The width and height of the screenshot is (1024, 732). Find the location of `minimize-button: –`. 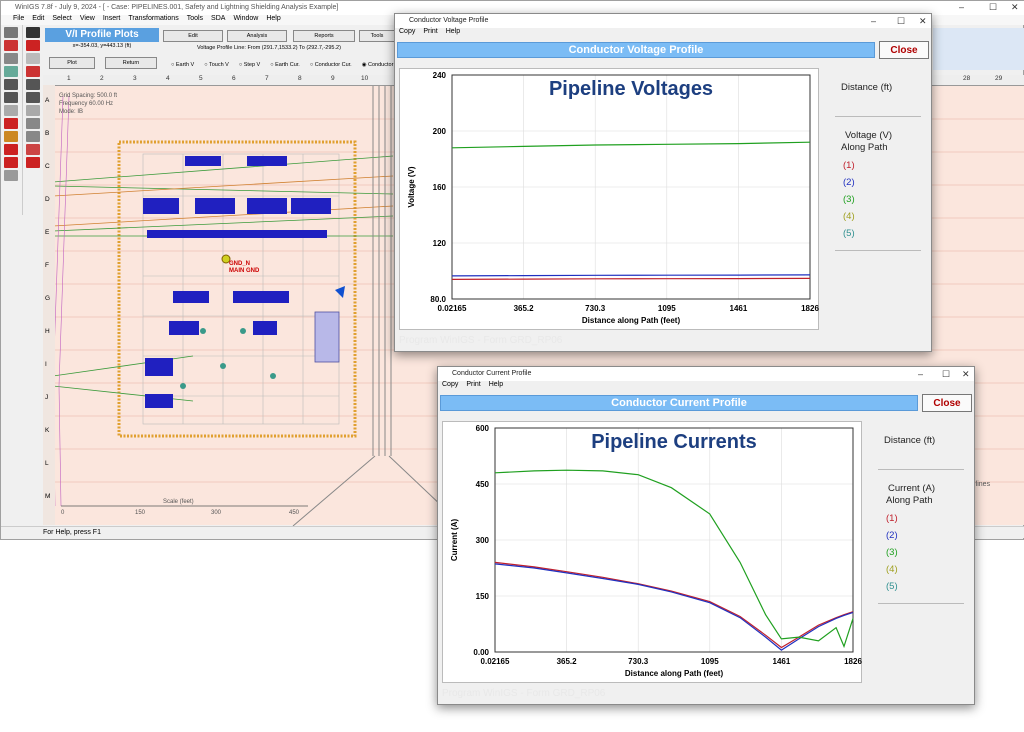

minimize-button: – is located at coordinates (961, 7).